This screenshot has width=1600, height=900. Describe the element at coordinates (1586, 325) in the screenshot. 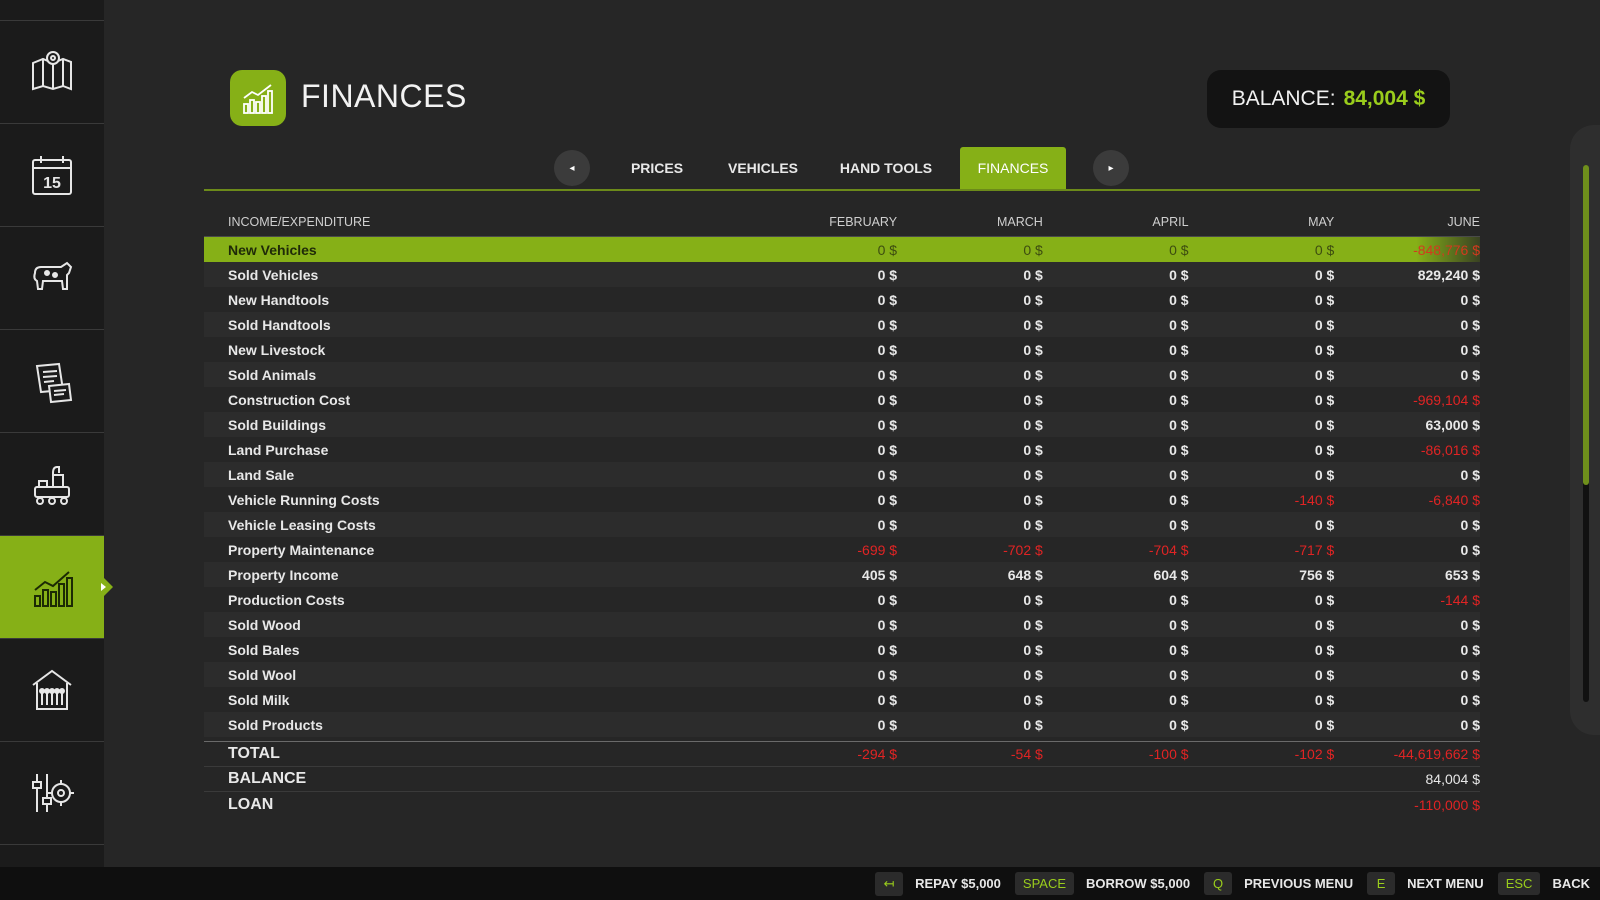

I see `scrollbar-thumb` at that location.